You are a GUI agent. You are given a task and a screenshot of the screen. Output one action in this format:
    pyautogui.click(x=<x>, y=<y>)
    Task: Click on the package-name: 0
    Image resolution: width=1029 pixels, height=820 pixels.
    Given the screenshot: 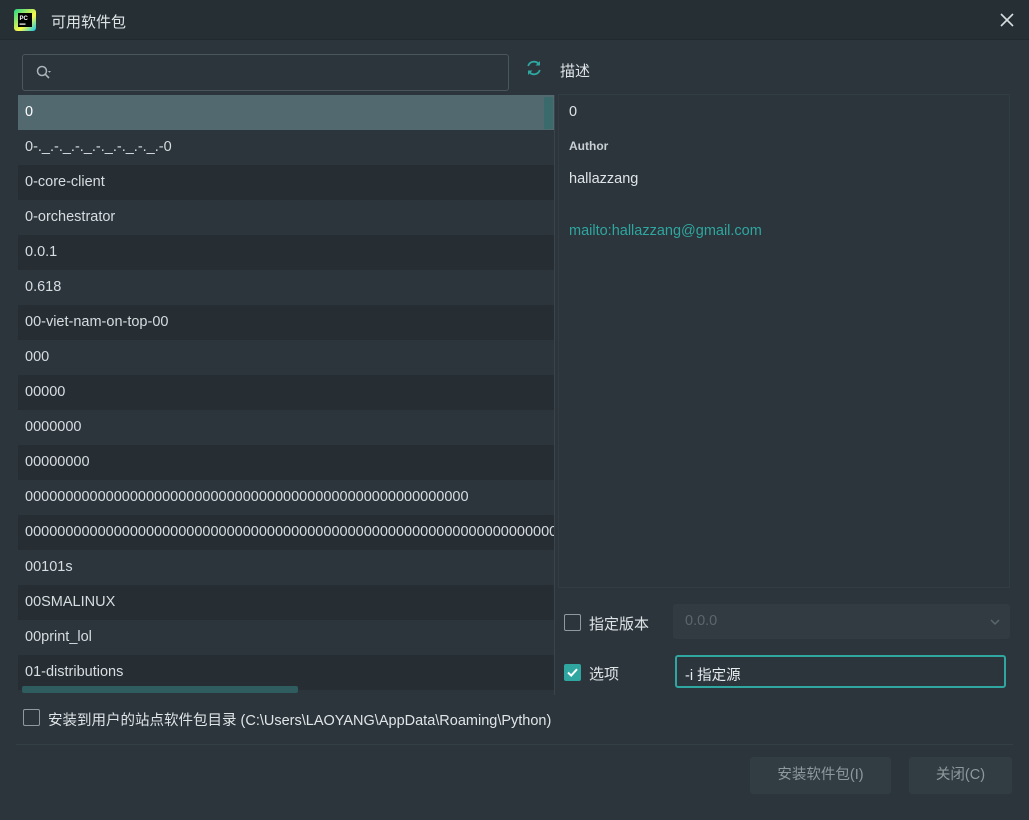 What is the action you would take?
    pyautogui.click(x=29, y=112)
    